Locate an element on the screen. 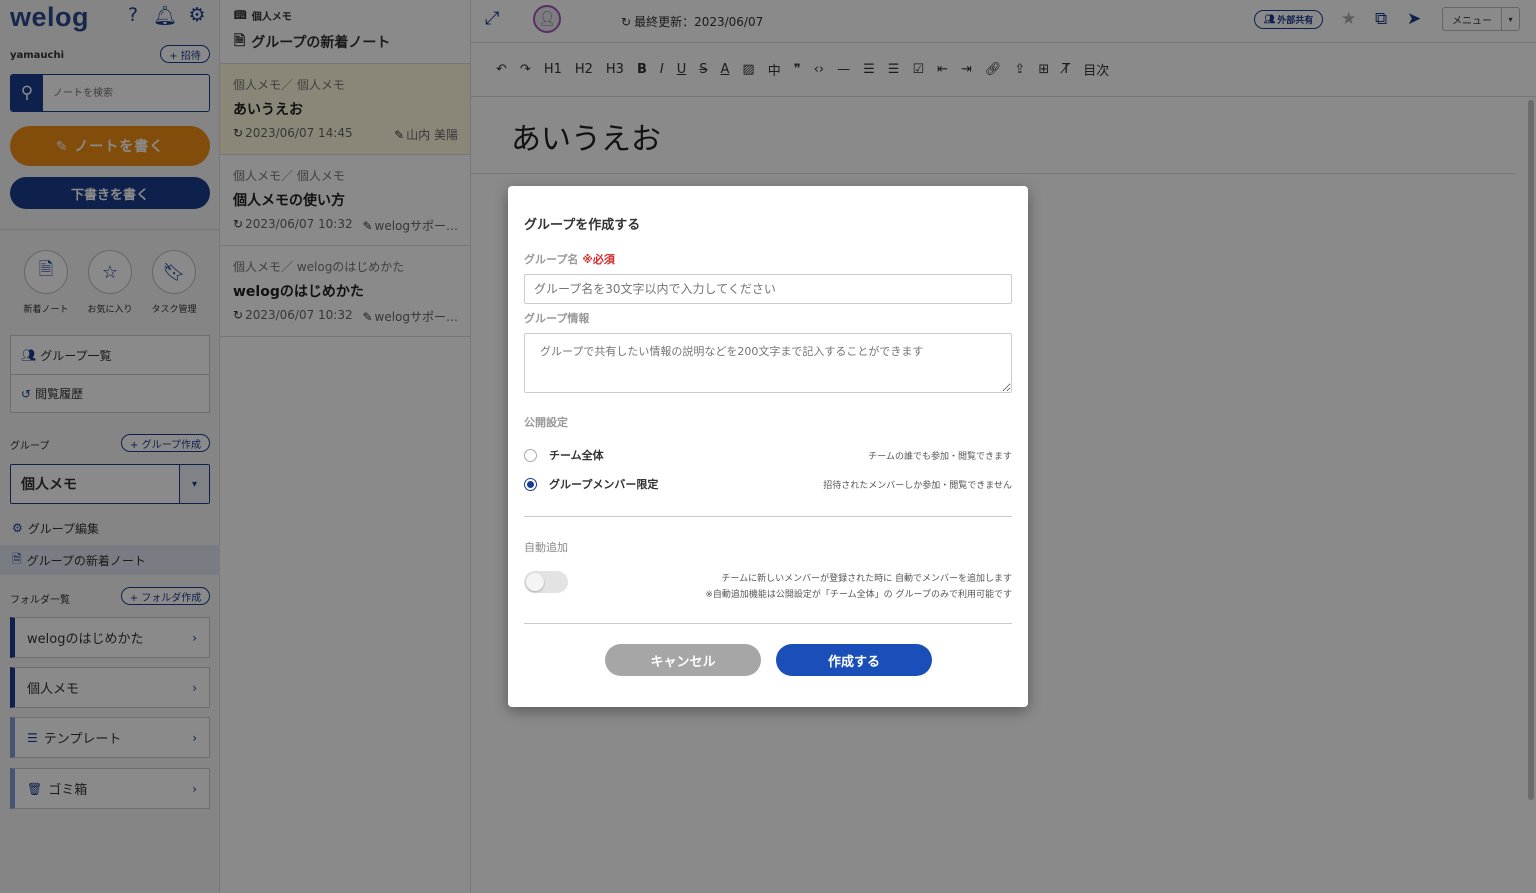 The image size is (1536, 893). group-info-textarea is located at coordinates (768, 363).